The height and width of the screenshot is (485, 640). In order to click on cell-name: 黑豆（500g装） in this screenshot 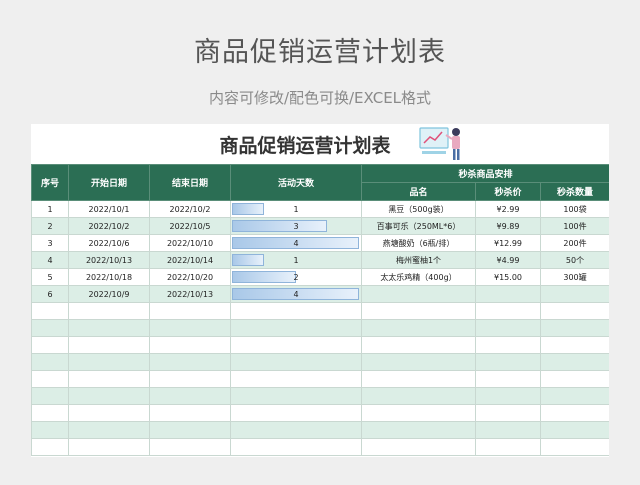, I will do `click(418, 209)`.